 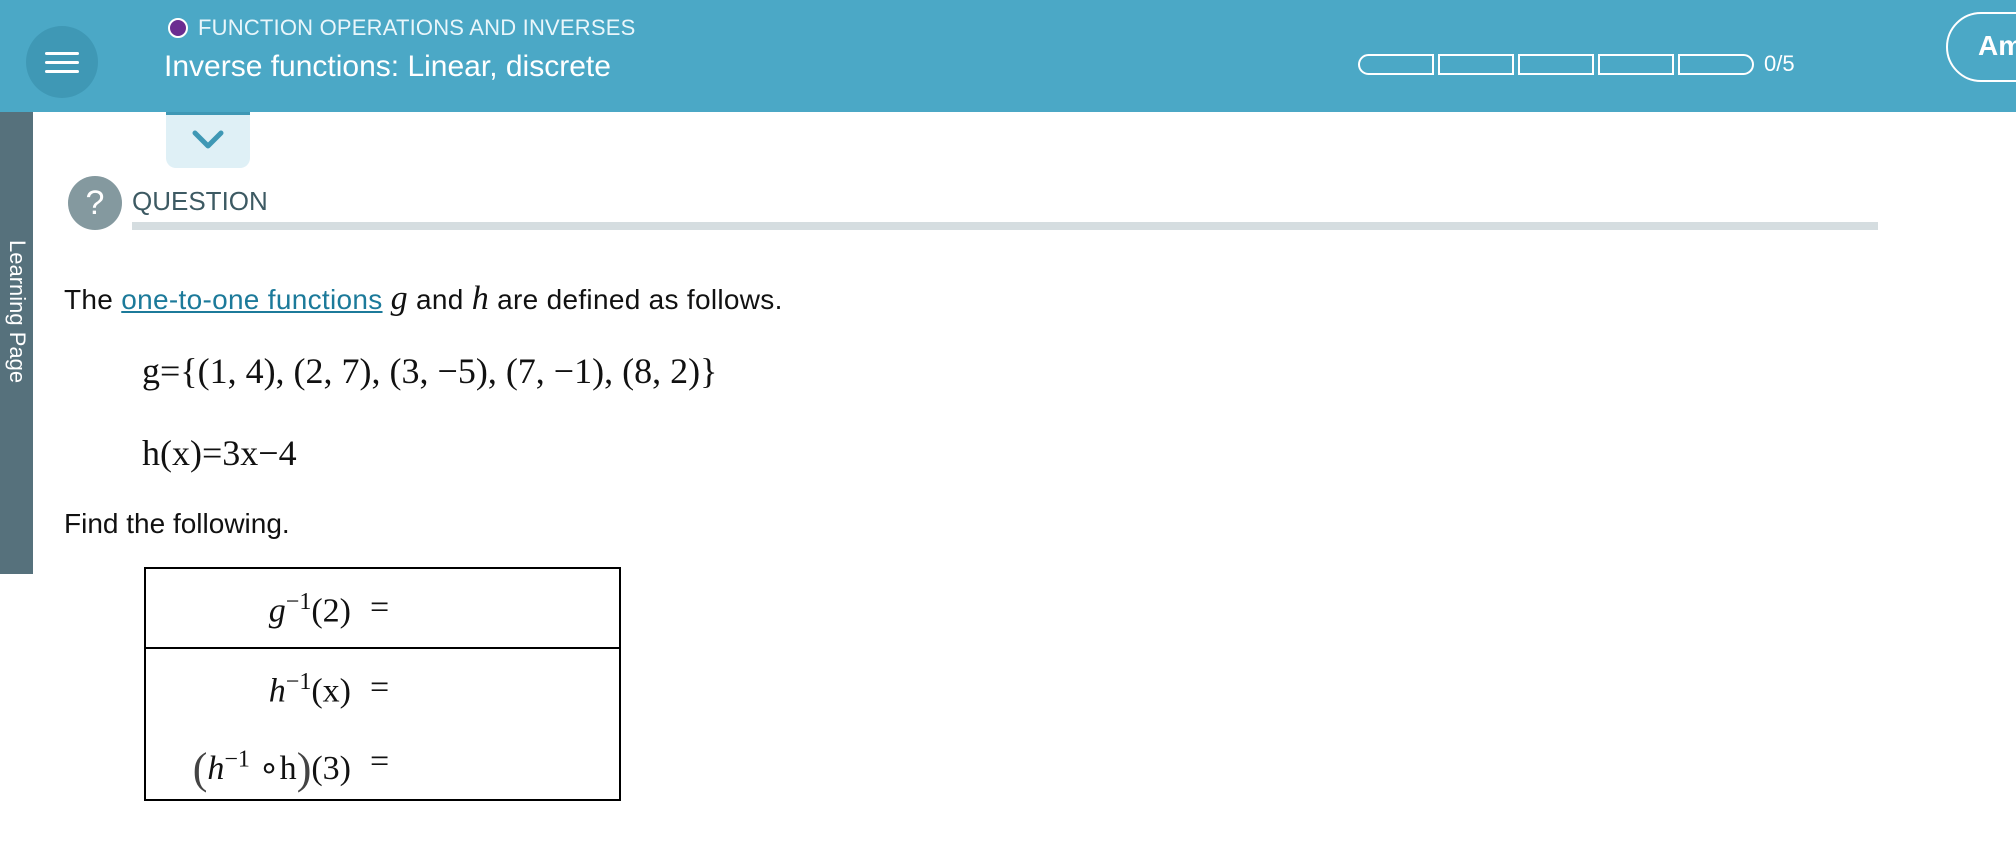 I want to click on answer-table: g−1(2) = h−1(x) = (h−1 ∘h)(3) =, so click(x=382, y=684).